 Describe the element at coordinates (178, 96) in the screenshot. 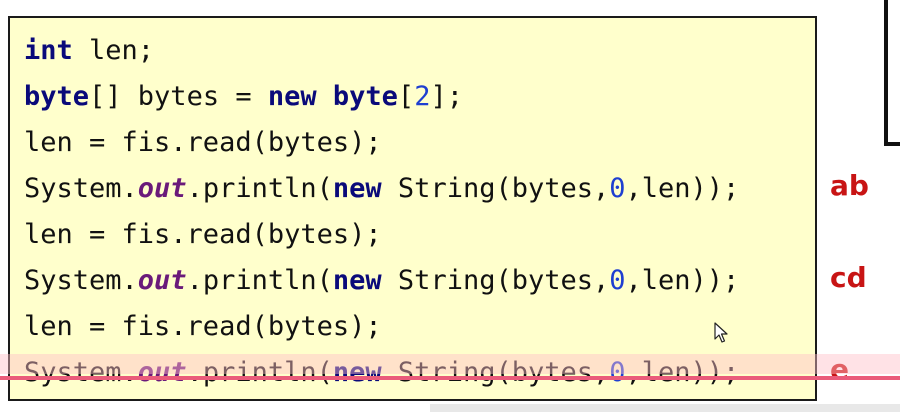

I see `code-text: [] bytes =` at that location.